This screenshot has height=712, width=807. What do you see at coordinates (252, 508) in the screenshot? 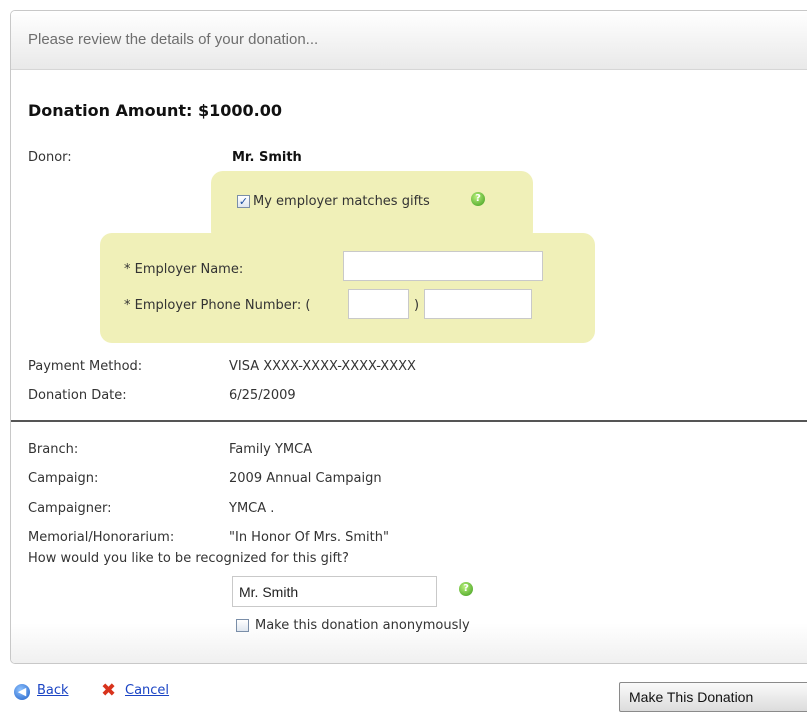
I see `campaigner-value: YMCA .` at bounding box center [252, 508].